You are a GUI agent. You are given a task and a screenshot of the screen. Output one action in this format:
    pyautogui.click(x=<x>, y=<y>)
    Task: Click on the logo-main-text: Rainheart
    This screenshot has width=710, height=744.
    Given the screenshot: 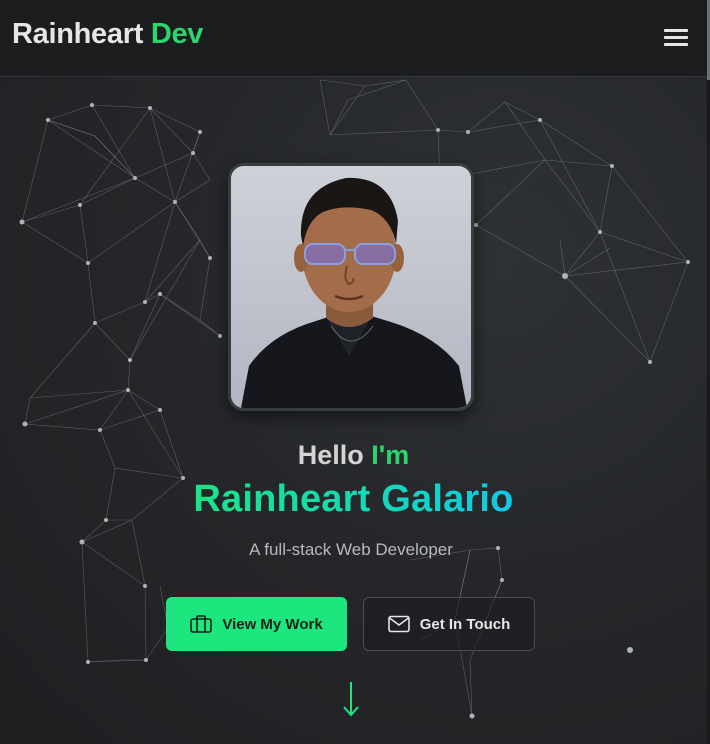 What is the action you would take?
    pyautogui.click(x=78, y=34)
    